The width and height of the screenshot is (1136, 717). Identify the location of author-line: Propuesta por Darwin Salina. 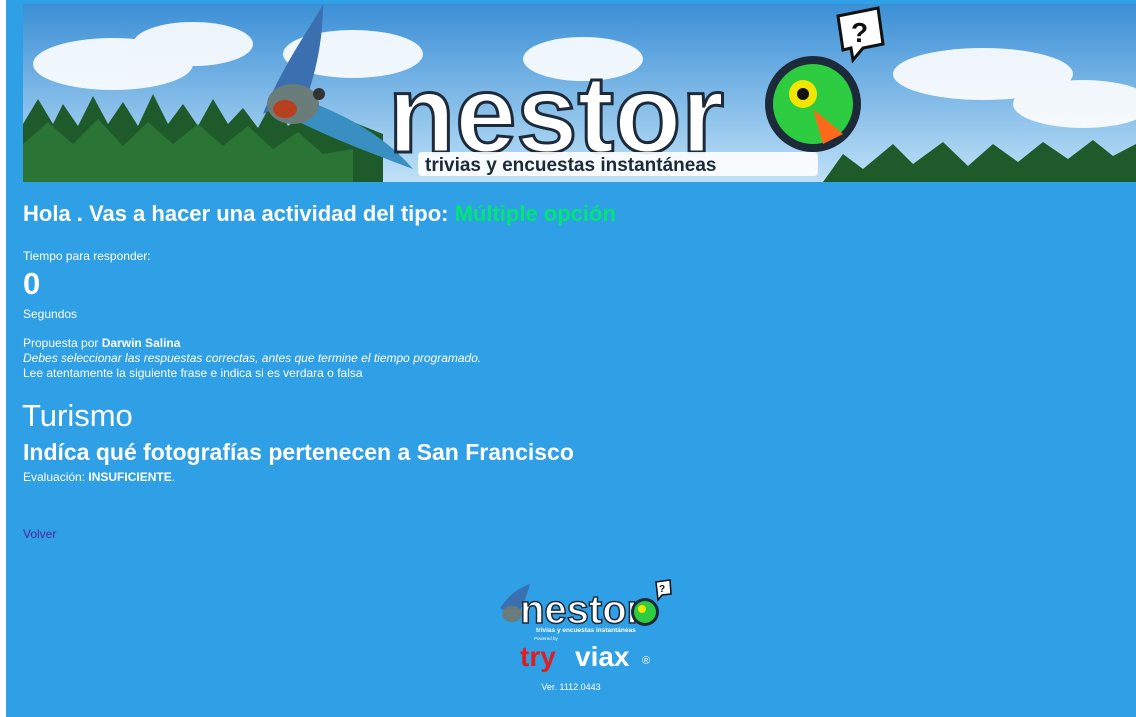
(101, 343).